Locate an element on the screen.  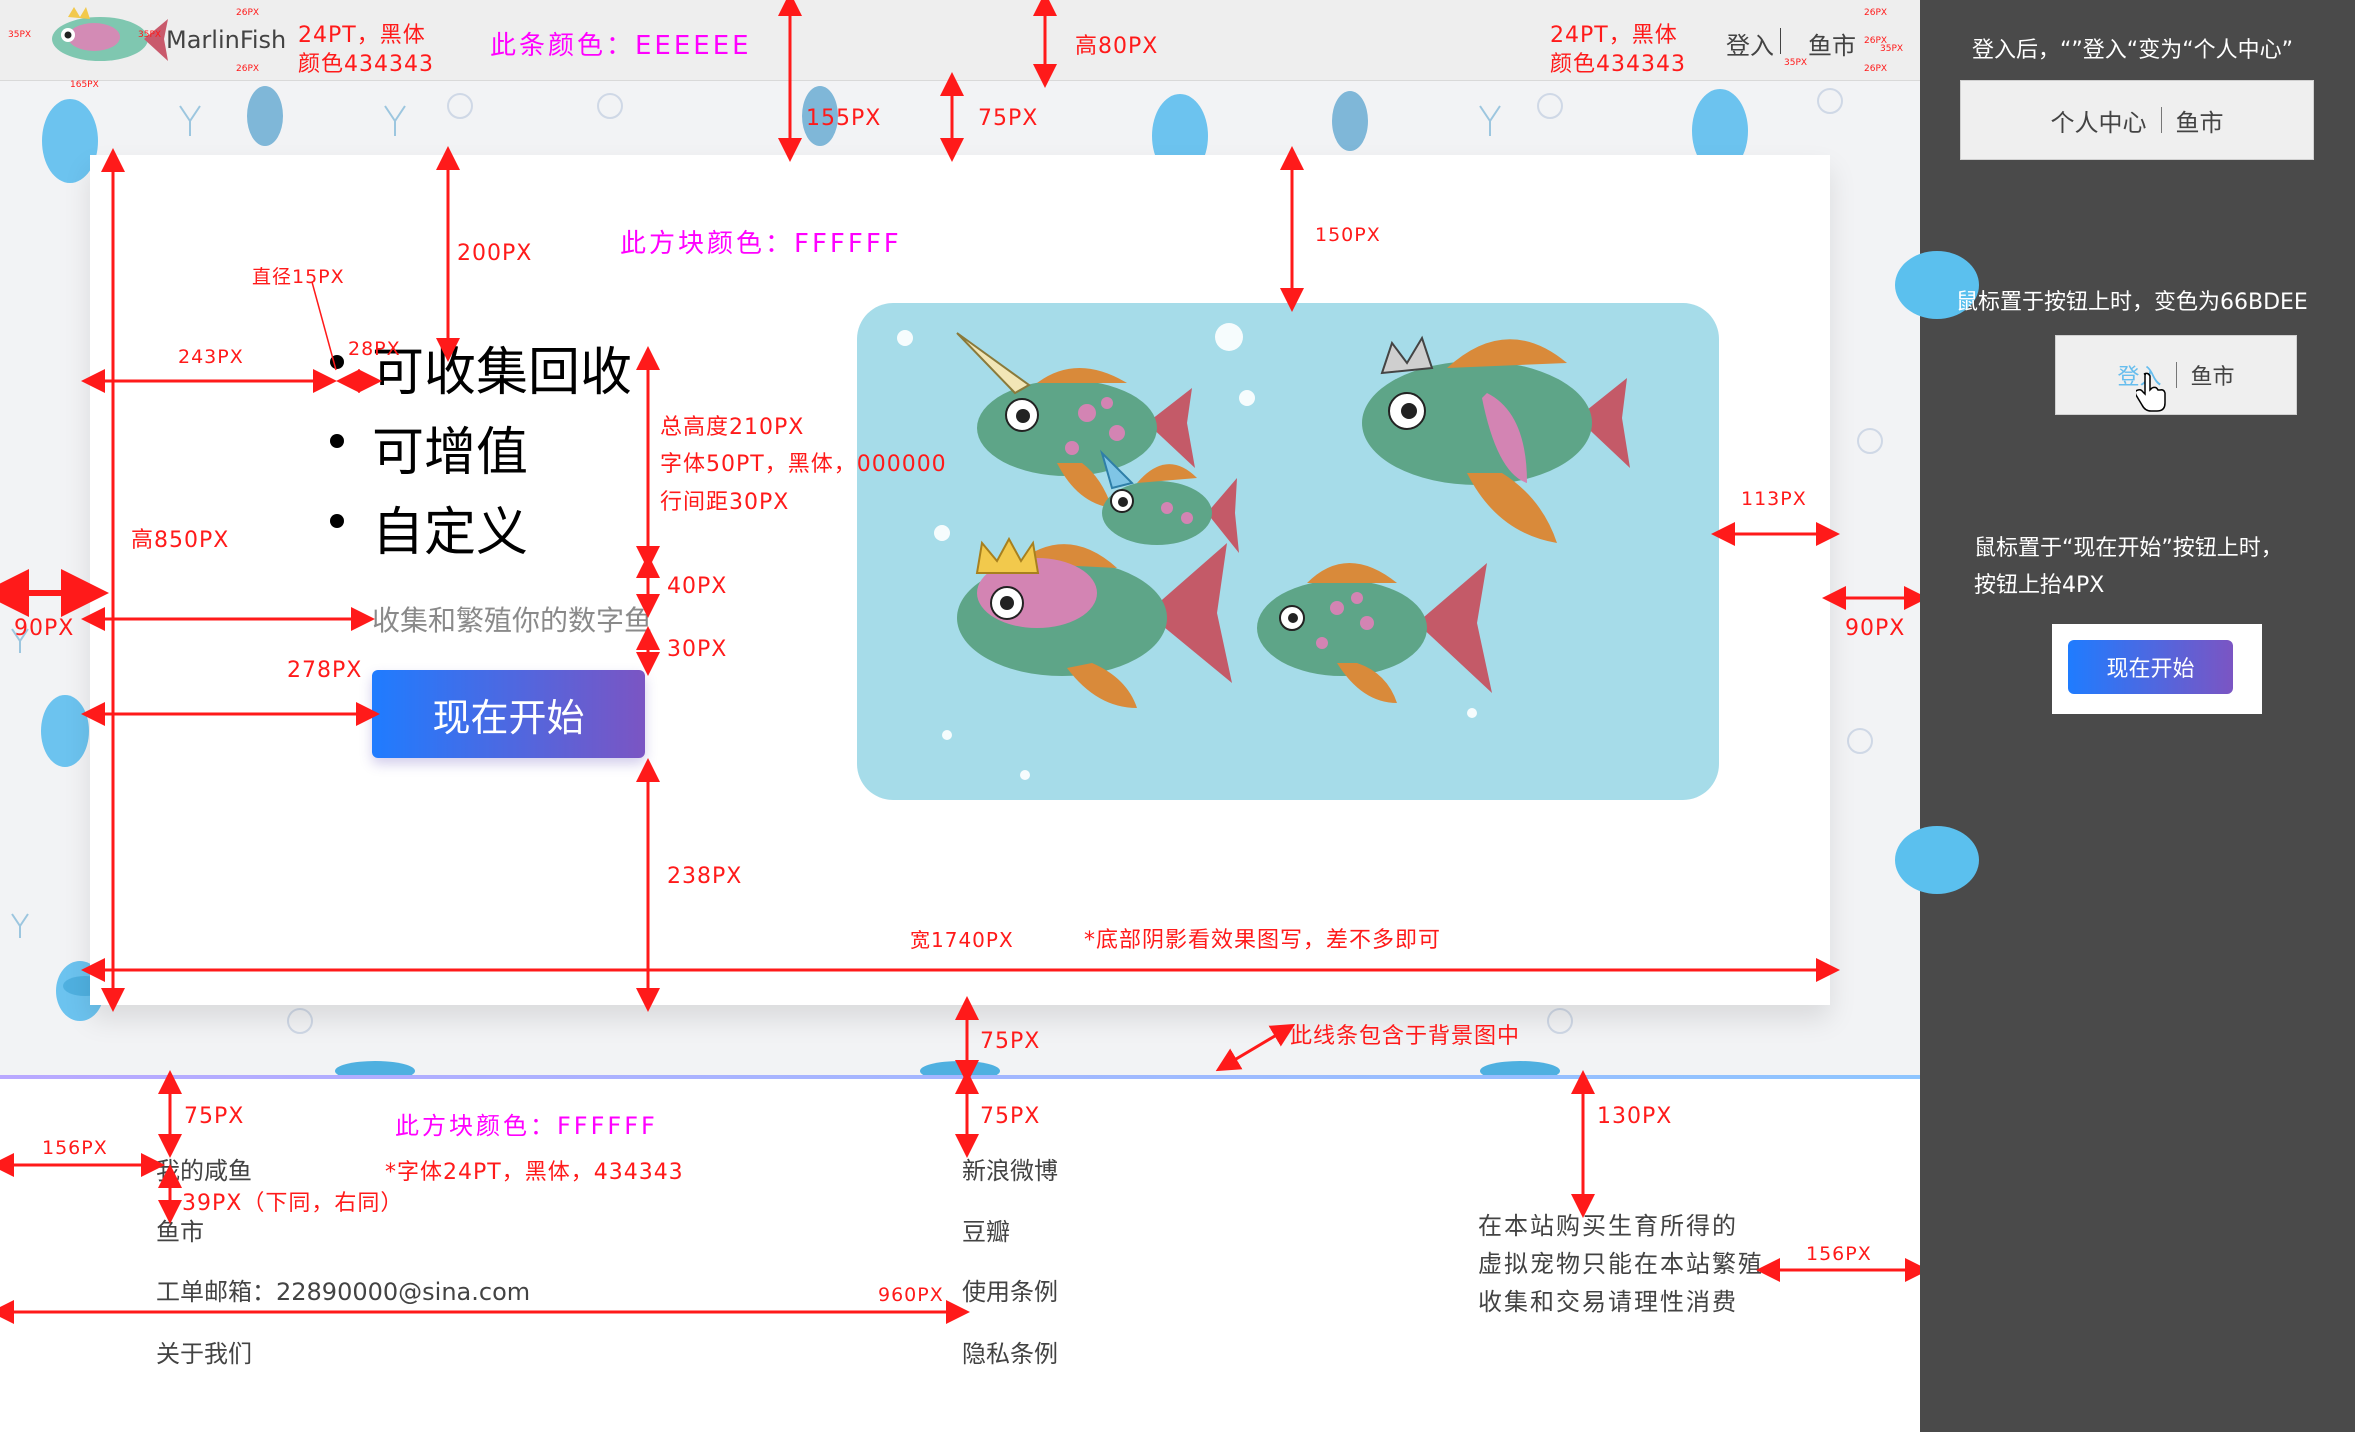
dim-960: 960PX is located at coordinates (911, 1295).